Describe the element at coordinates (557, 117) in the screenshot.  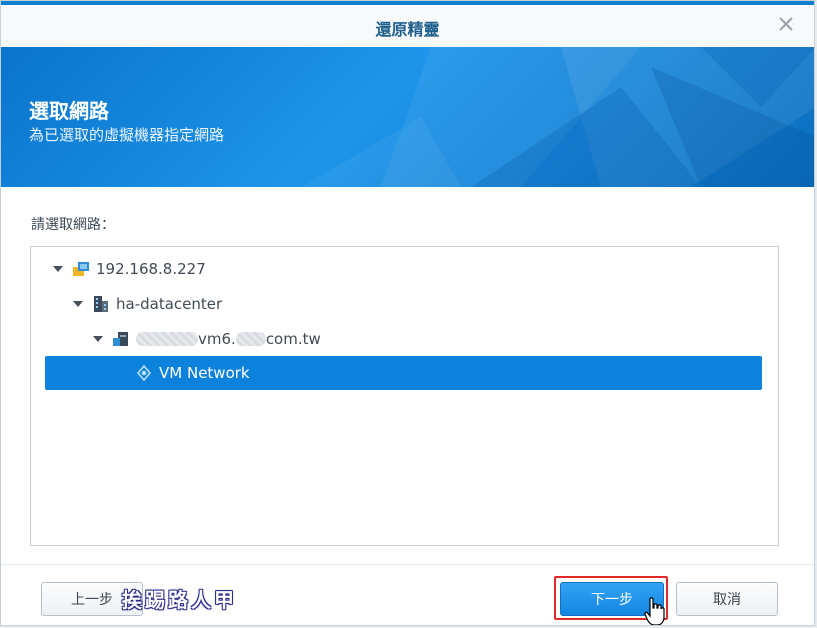
I see `banner-decoration` at that location.